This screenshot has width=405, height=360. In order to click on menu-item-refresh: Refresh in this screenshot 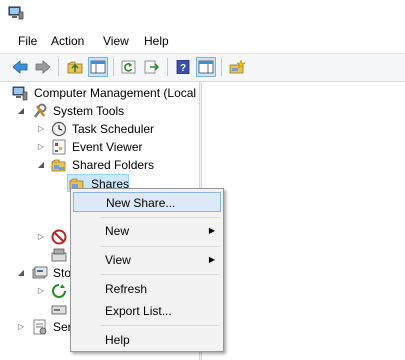, I will do `click(147, 289)`.